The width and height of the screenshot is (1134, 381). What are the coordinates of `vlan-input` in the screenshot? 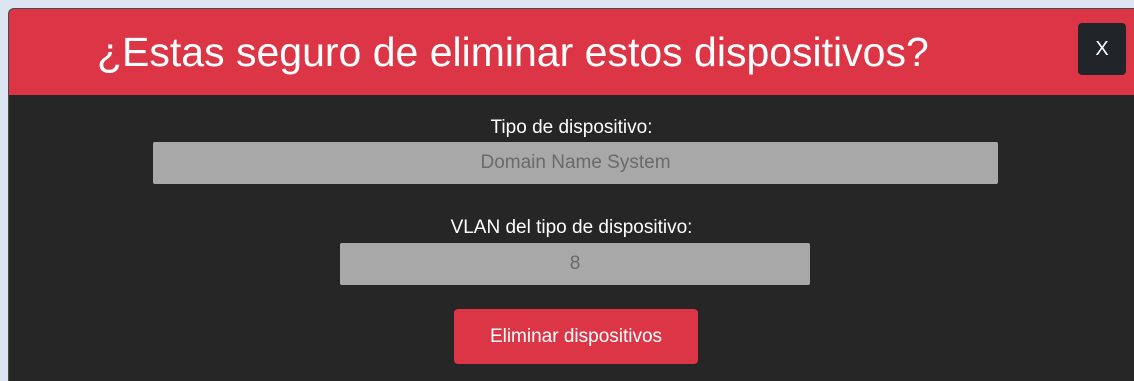 It's located at (575, 264).